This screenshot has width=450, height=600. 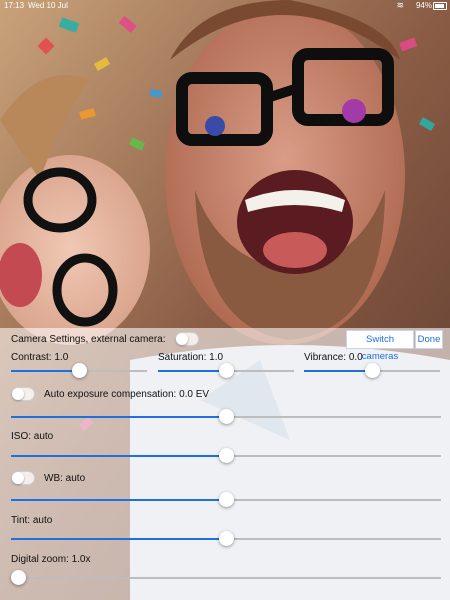 What do you see at coordinates (32, 520) in the screenshot?
I see `tint-label: Tint: auto` at bounding box center [32, 520].